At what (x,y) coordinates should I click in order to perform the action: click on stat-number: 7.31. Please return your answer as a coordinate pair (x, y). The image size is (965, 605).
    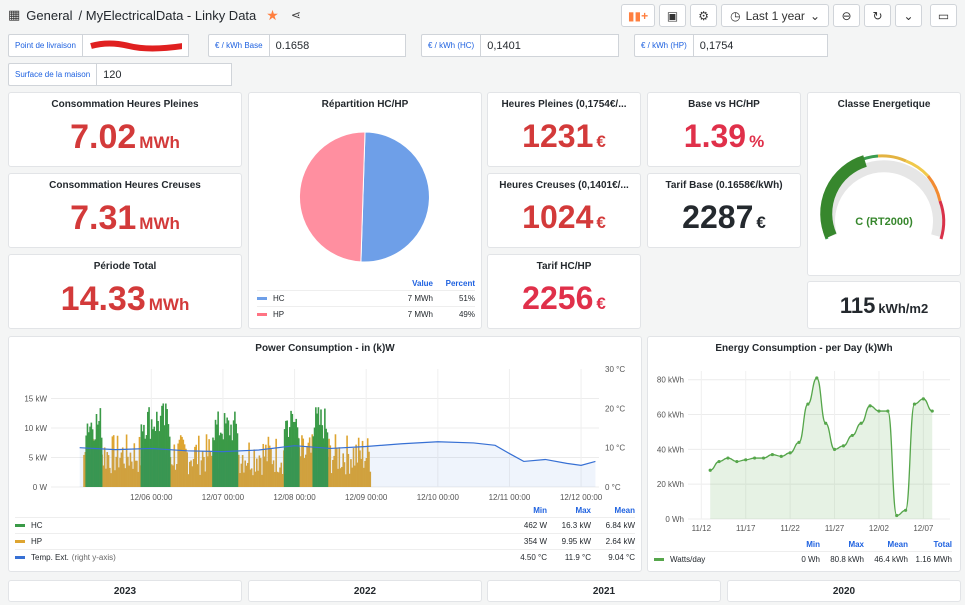
    Looking at the image, I should click on (103, 218).